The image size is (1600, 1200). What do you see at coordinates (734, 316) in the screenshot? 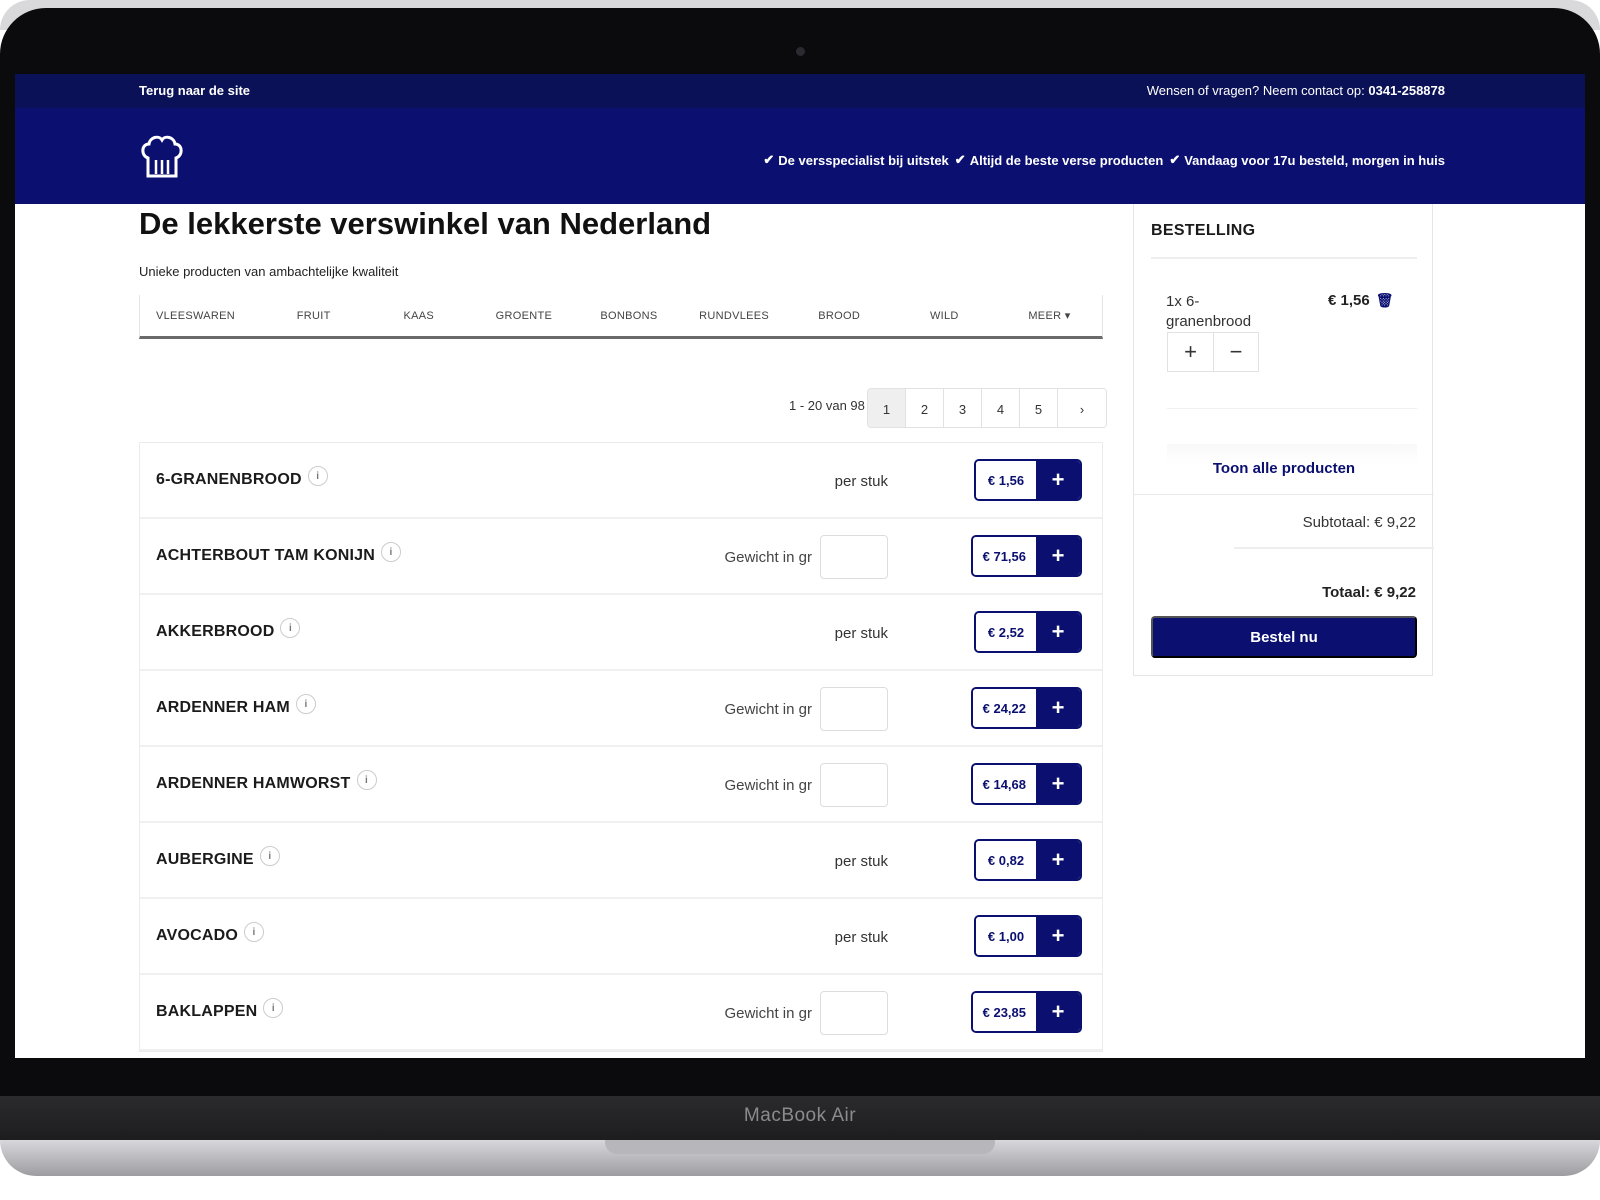
I see `category-tab: RUNDVLEES` at bounding box center [734, 316].